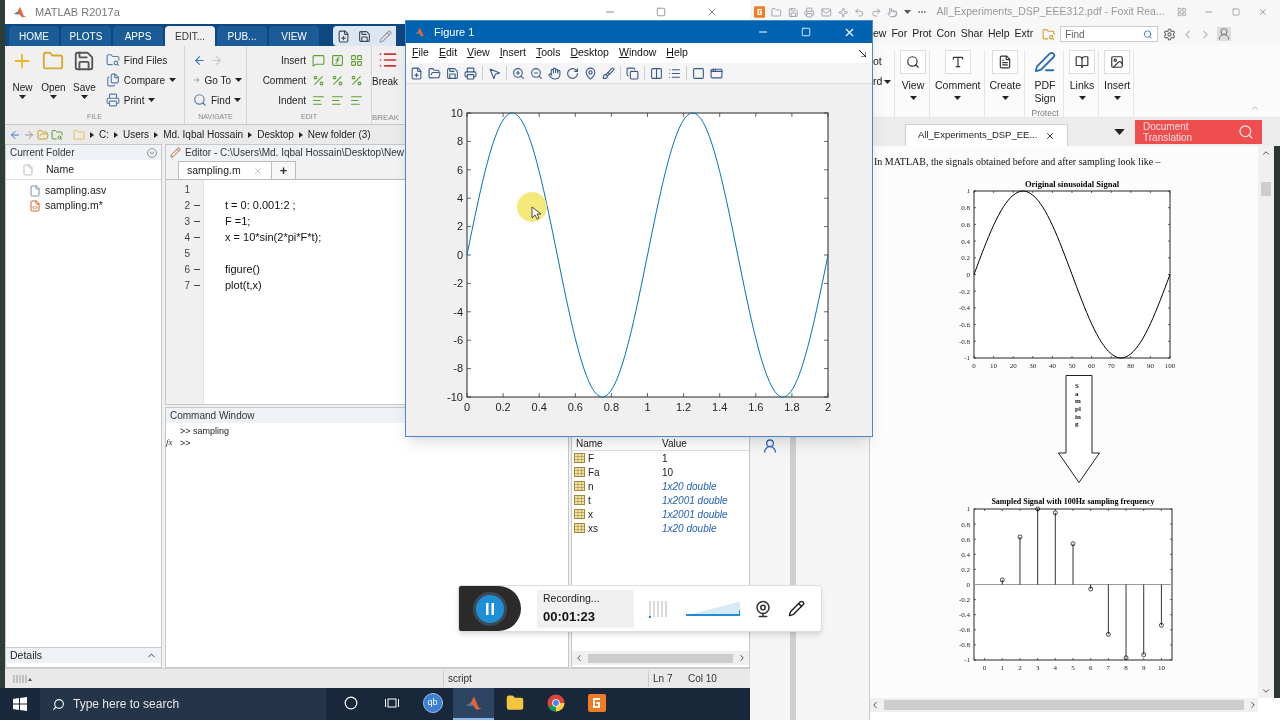 The image size is (1280, 720). Describe the element at coordinates (193, 704) in the screenshot. I see `search-field: Type here to search` at that location.